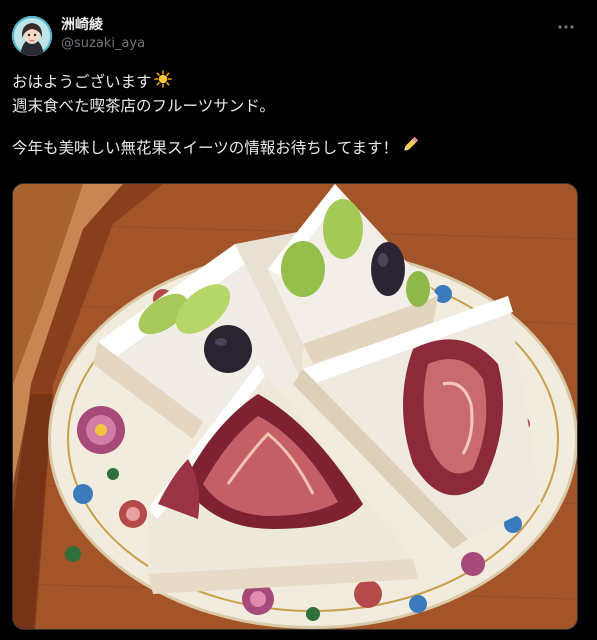 The width and height of the screenshot is (597, 640). I want to click on avatar, so click(32, 36).